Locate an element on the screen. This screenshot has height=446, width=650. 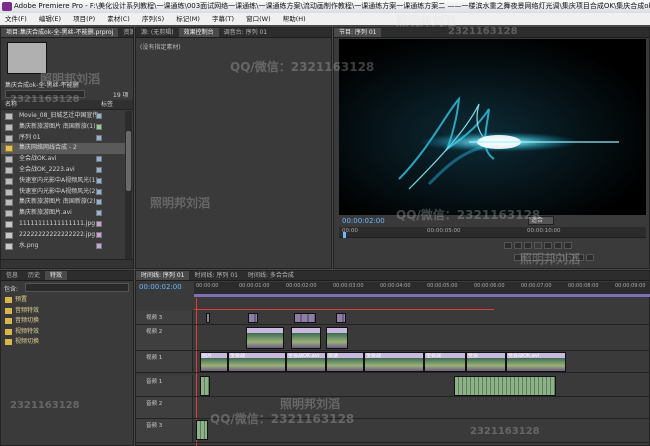
tab-timeline-multi: 时间线: 多合合成 is located at coordinates (271, 275).